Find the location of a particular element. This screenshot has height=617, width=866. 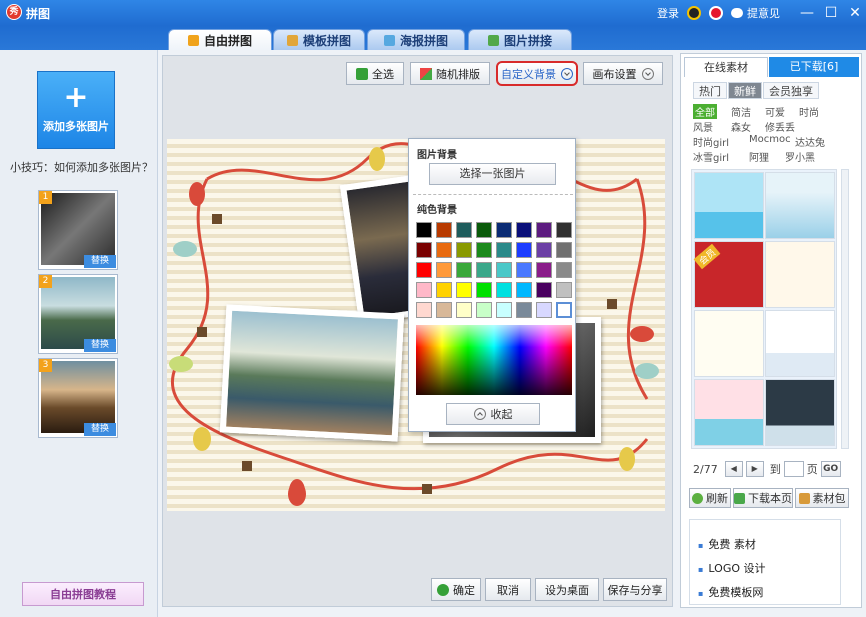

category-item: 阿狸 is located at coordinates (759, 156).